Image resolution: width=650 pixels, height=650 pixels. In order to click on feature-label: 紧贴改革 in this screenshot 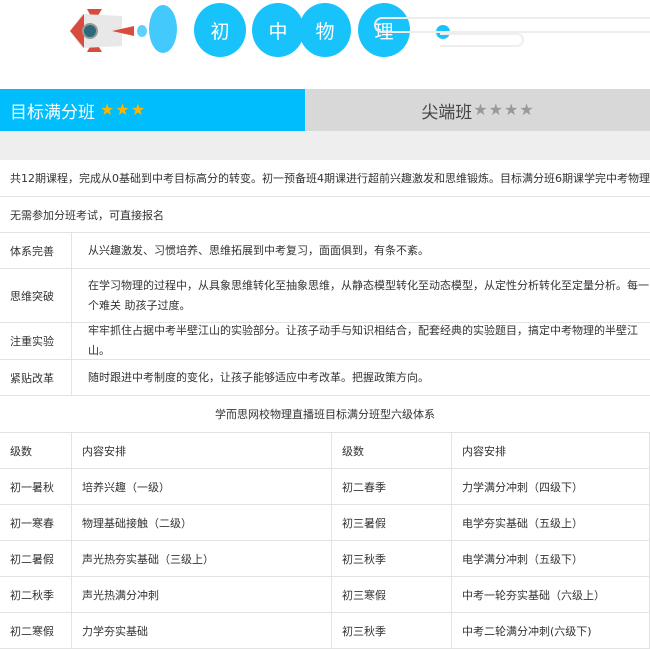, I will do `click(36, 377)`.